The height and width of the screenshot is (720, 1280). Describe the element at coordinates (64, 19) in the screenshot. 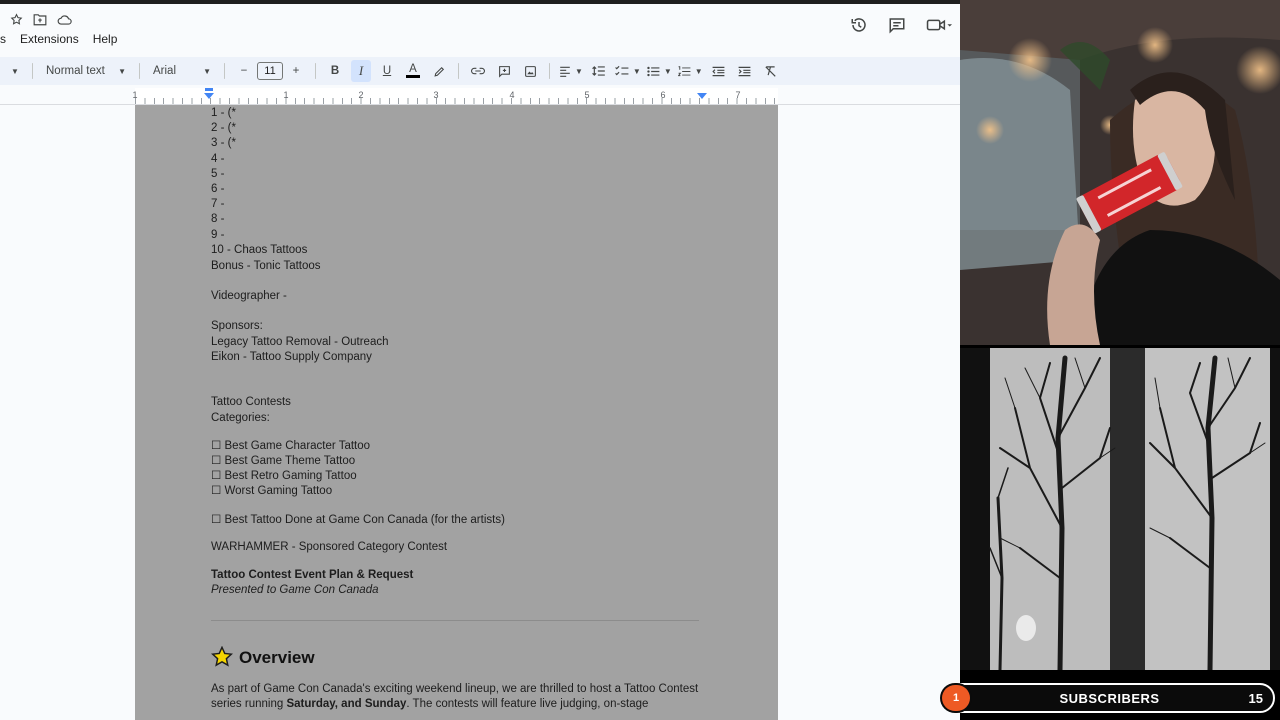

I see `cloud-saved-icon` at that location.